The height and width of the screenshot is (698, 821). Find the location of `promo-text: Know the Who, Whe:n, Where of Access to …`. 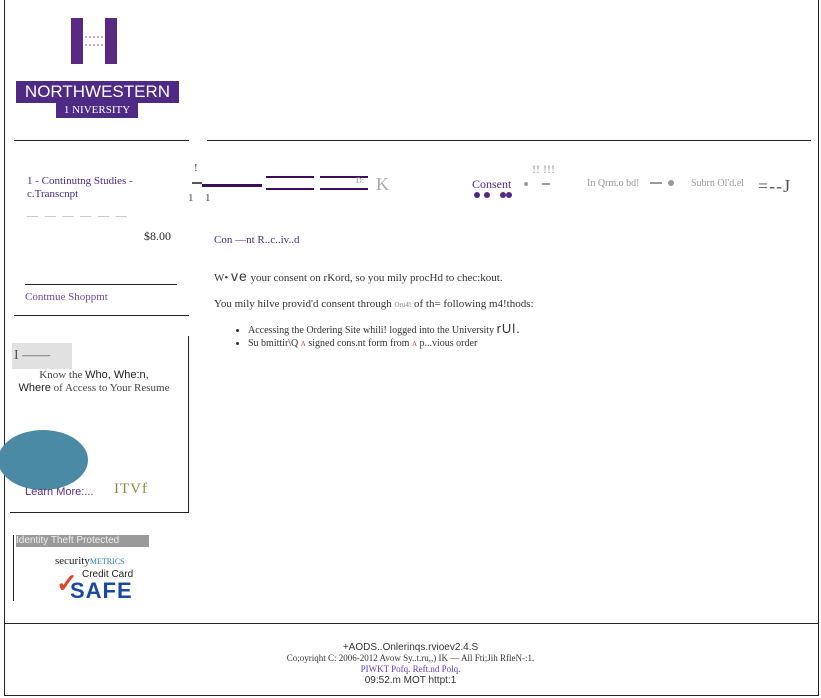

promo-text: Know the Who, Whe:n, Where of Access to … is located at coordinates (94, 382).